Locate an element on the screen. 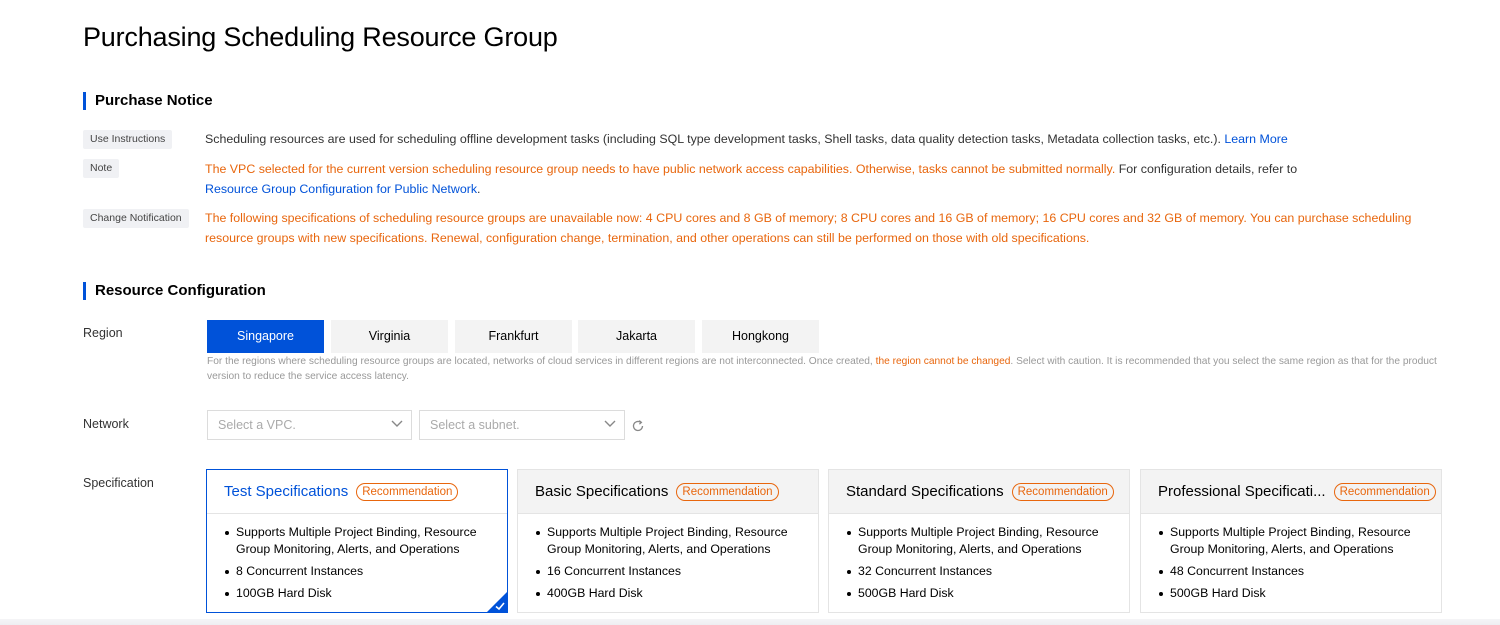  network-label: Network is located at coordinates (106, 424).